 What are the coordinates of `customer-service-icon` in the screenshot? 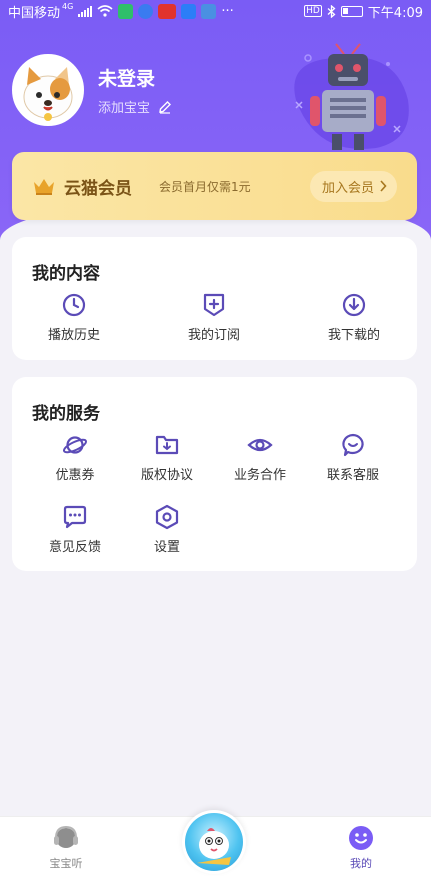 It's located at (353, 445).